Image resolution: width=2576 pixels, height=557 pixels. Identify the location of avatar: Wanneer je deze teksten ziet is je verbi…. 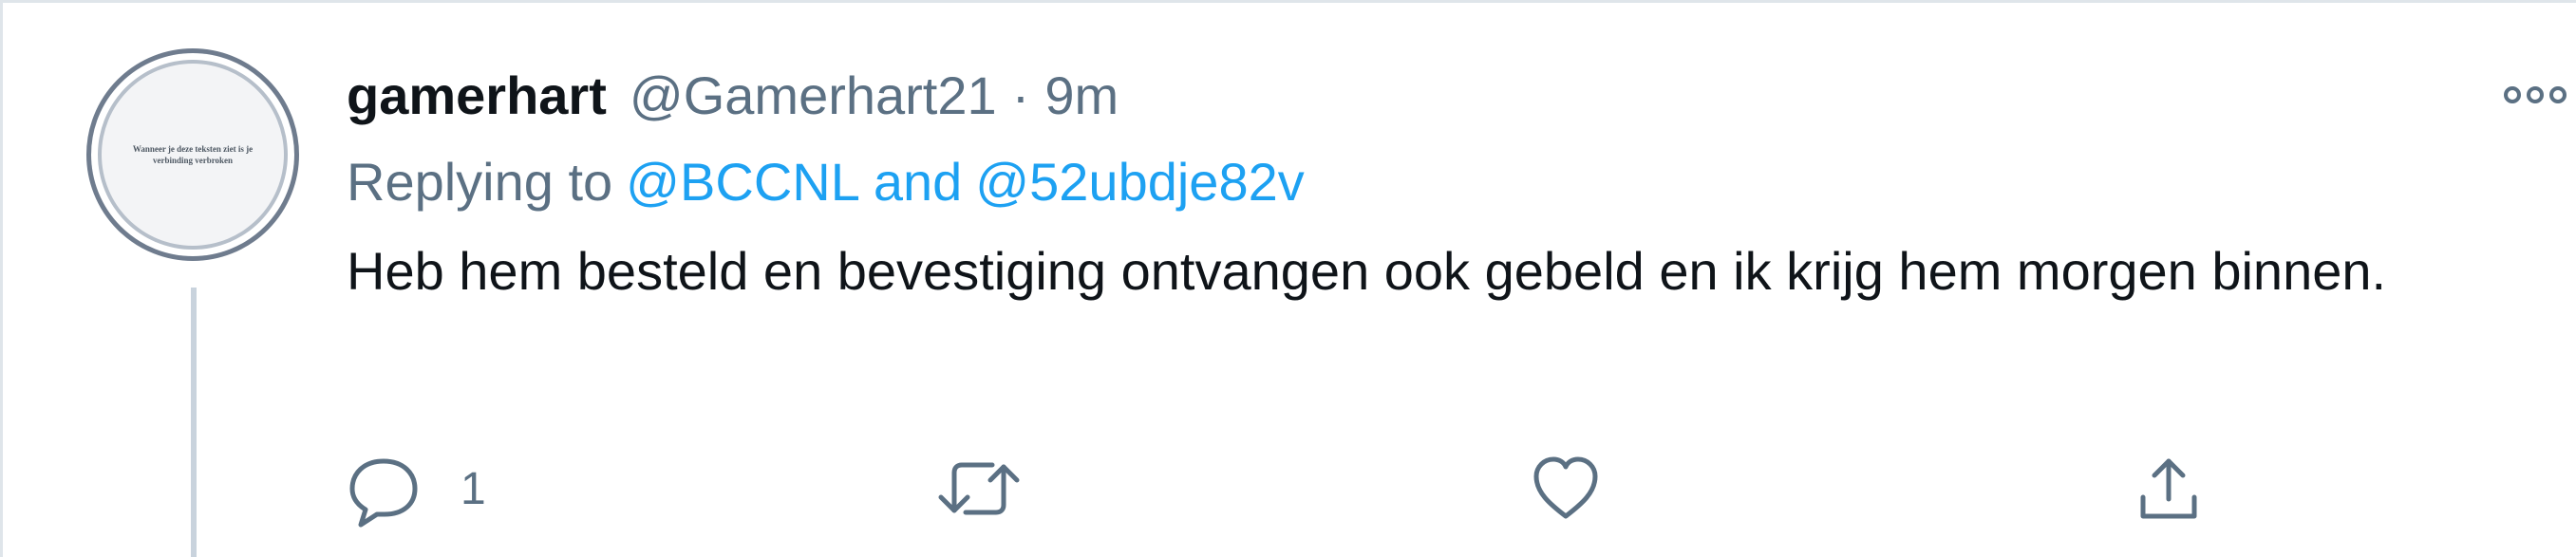
(192, 154).